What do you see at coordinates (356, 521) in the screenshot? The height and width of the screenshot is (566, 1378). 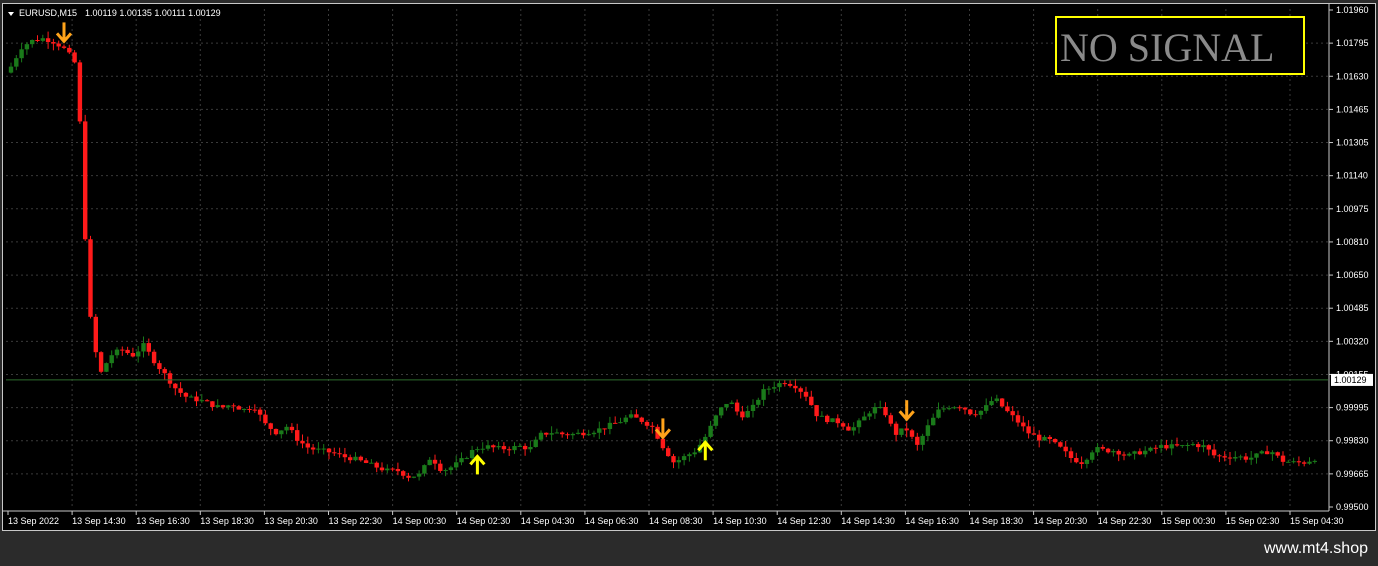 I see `time-tick-label: 13 Sep 22:30` at bounding box center [356, 521].